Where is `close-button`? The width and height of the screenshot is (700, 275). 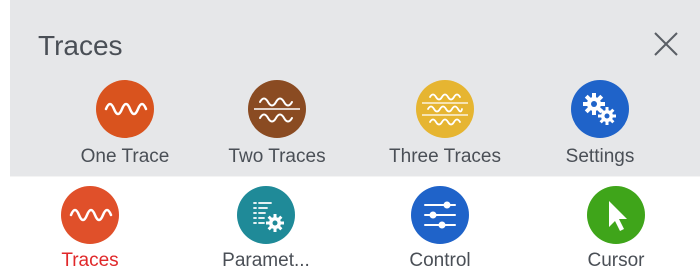 close-button is located at coordinates (666, 44).